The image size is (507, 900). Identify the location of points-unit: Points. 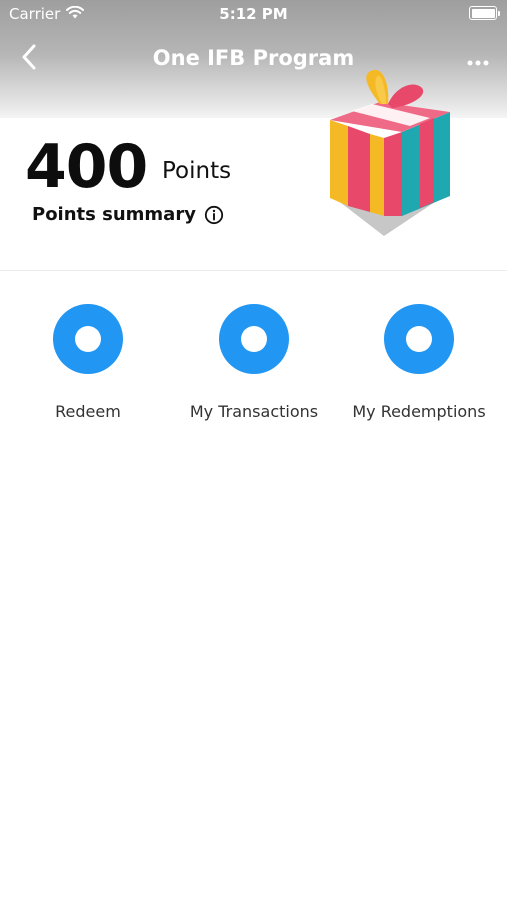
(197, 171).